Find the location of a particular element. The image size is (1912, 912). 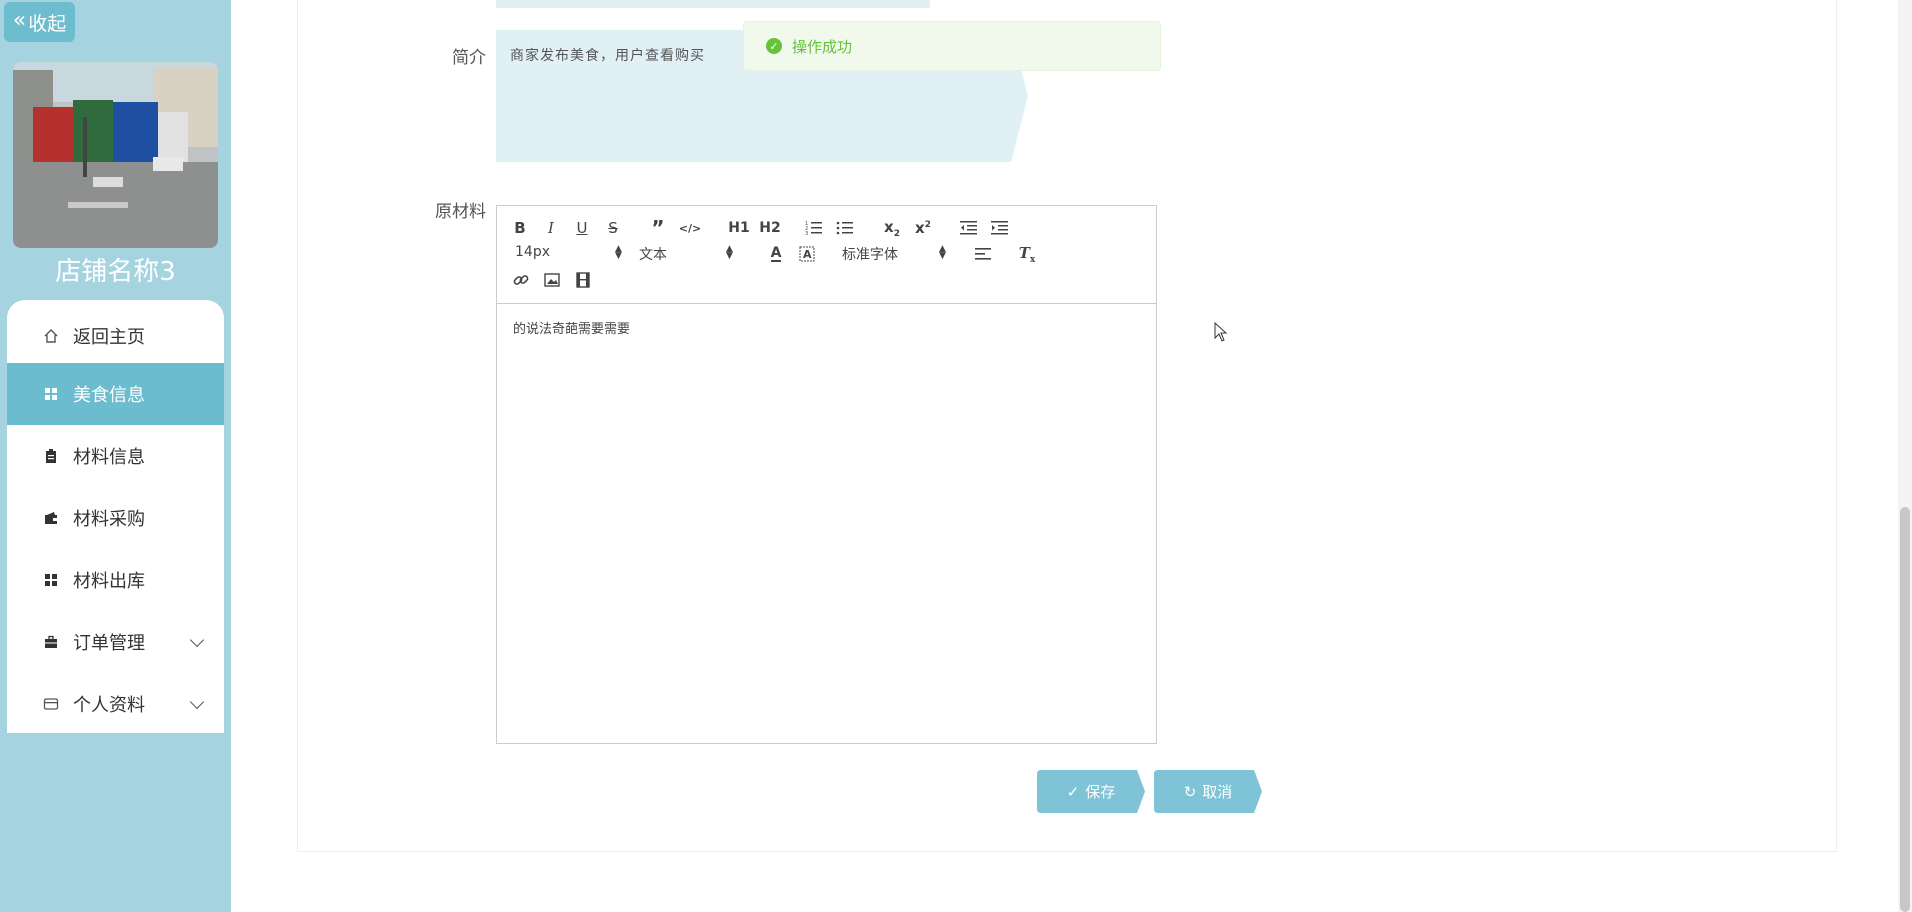

previous-field-strip is located at coordinates (713, 4).